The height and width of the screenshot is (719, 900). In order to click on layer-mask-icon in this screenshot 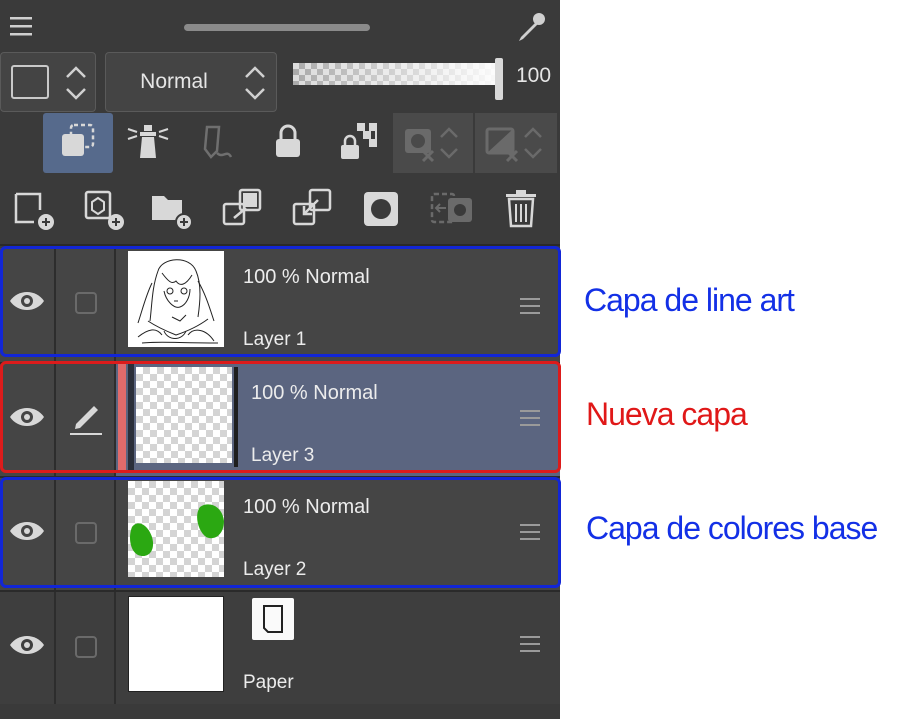, I will do `click(381, 209)`.